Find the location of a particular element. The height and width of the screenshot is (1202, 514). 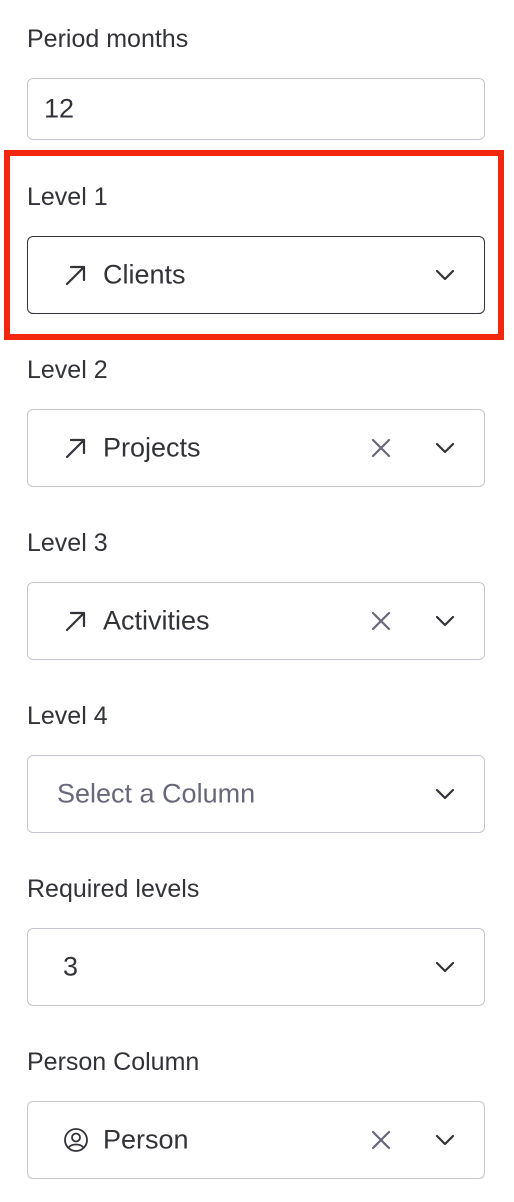

level-4-select: Select a Column is located at coordinates (256, 794).